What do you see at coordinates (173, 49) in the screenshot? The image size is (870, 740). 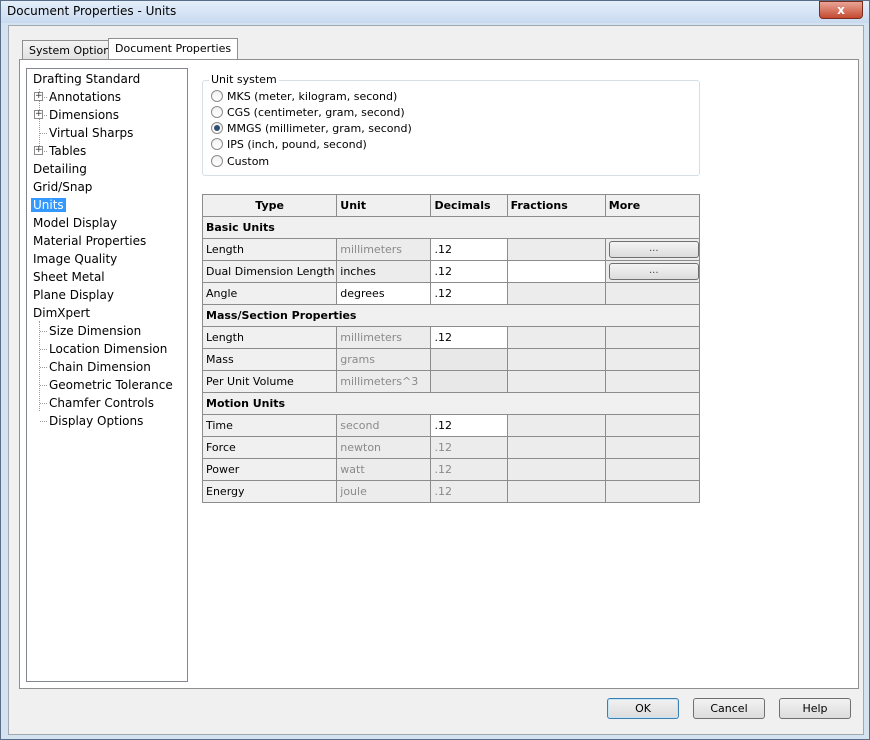 I see `tab-document-properties: Document Properties` at bounding box center [173, 49].